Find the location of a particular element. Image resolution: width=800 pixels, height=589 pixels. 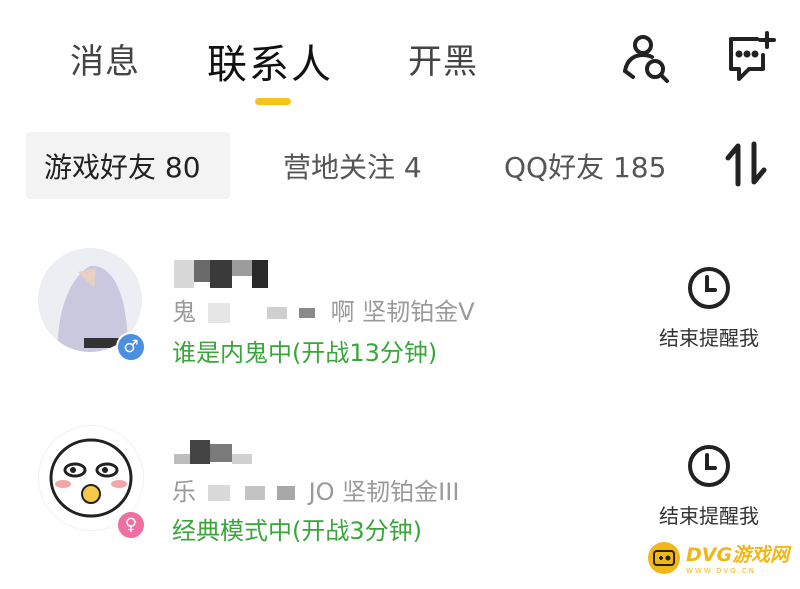

new-chat-icon is located at coordinates (751, 57).